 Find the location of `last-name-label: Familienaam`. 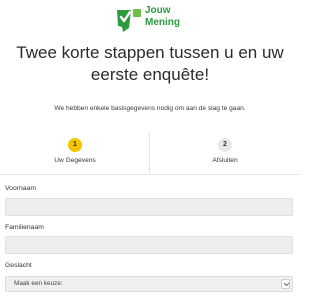

last-name-label: Familienaam is located at coordinates (24, 227).